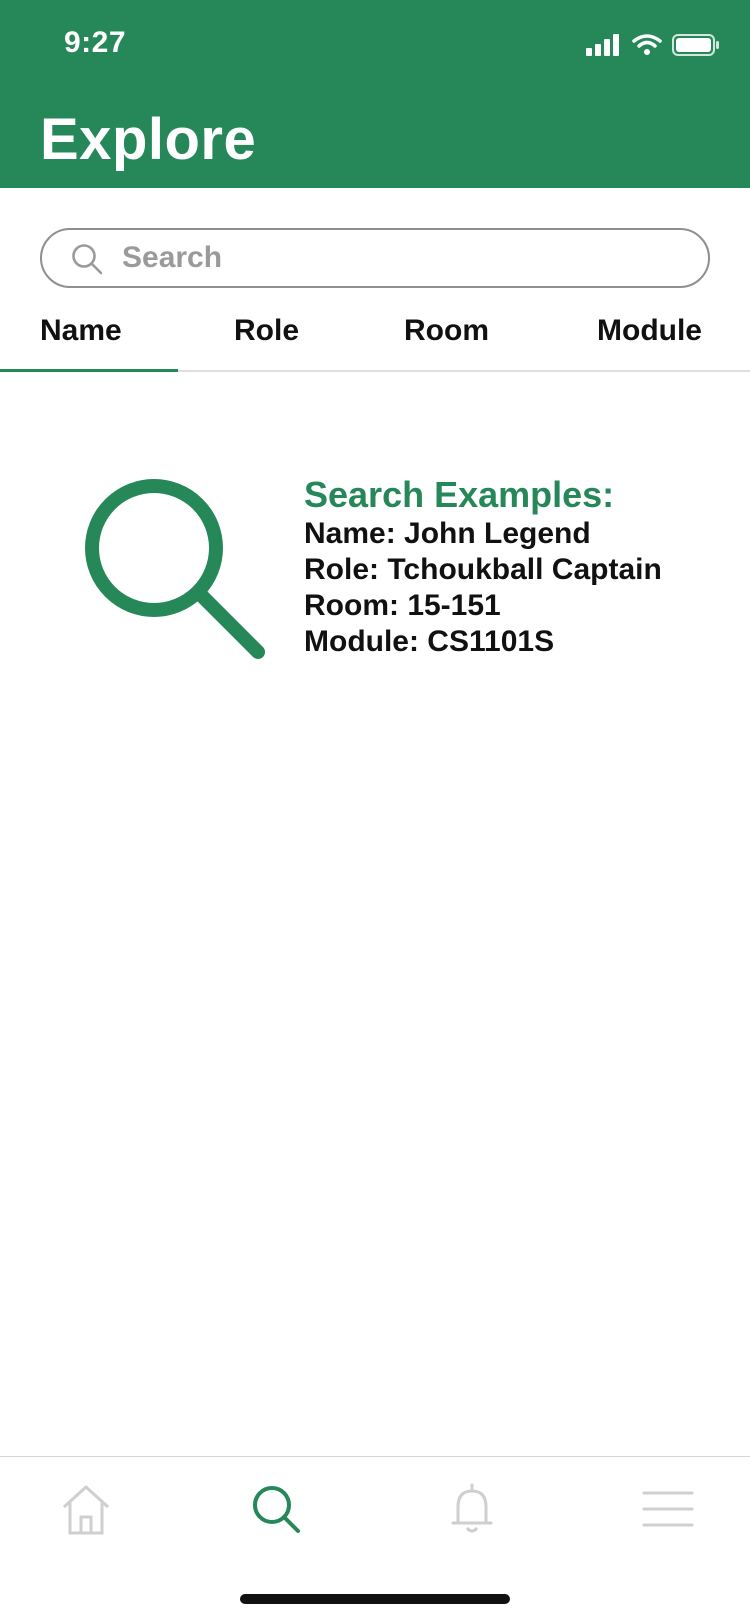 The image size is (750, 1624). I want to click on status-icons, so click(653, 45).